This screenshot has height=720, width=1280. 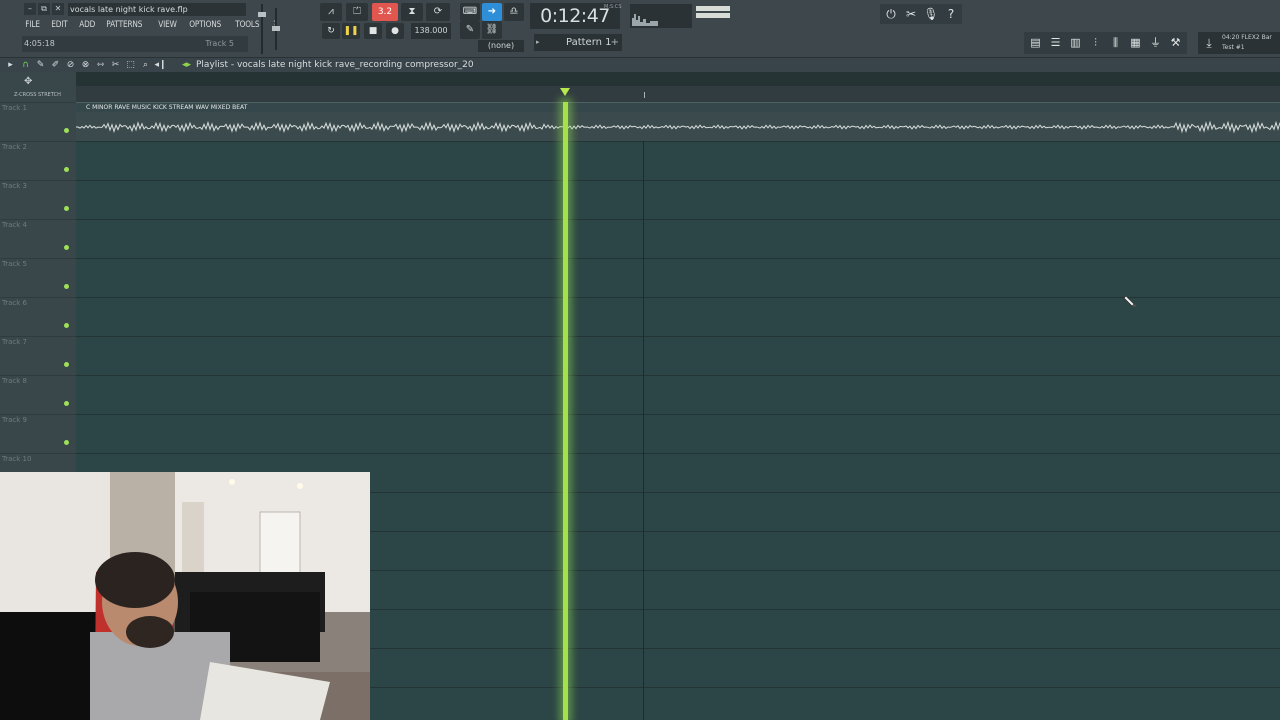 I want to click on menu-view: VIEW, so click(x=167, y=25).